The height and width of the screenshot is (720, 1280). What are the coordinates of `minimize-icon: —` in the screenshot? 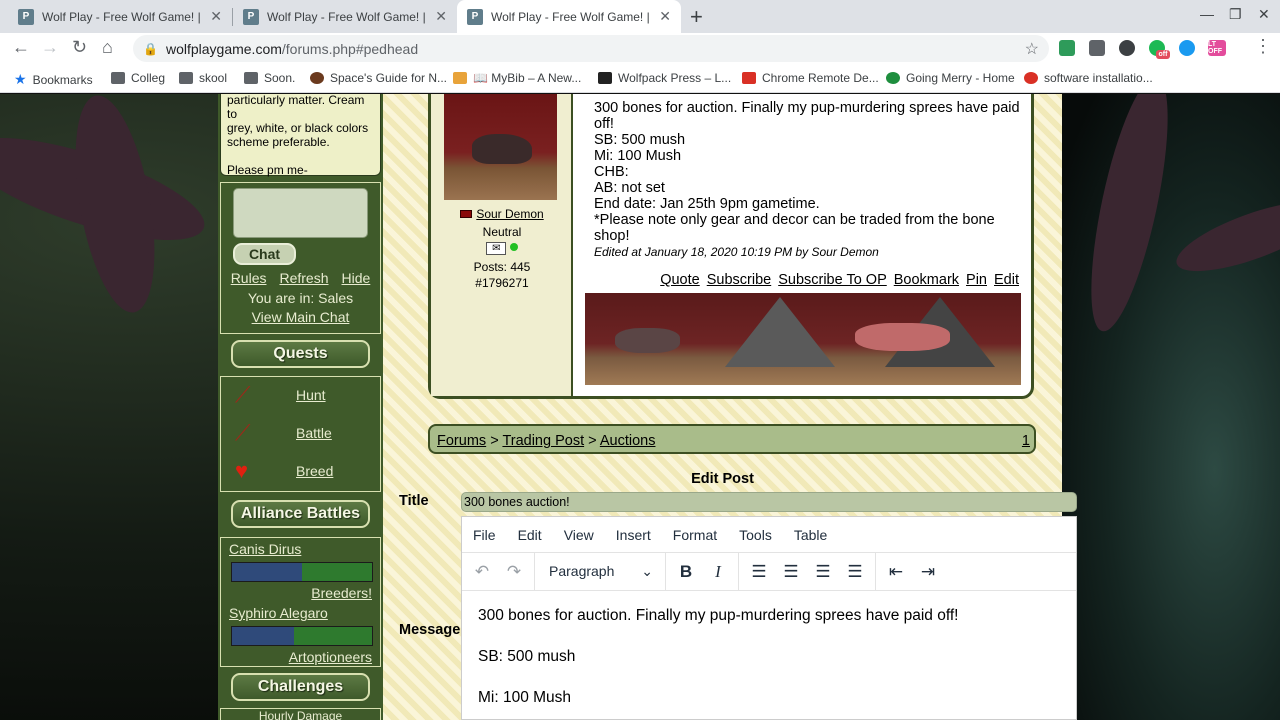 It's located at (1207, 14).